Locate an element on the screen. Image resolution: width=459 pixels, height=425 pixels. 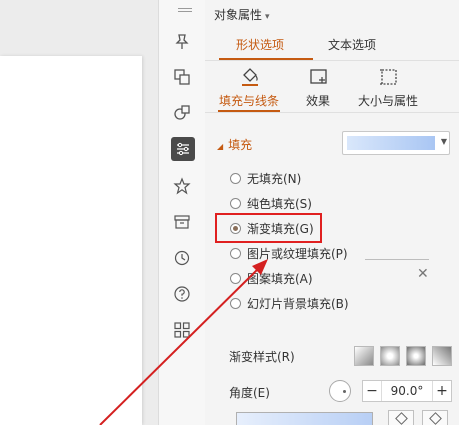
side-toolbar is located at coordinates (182, 212).